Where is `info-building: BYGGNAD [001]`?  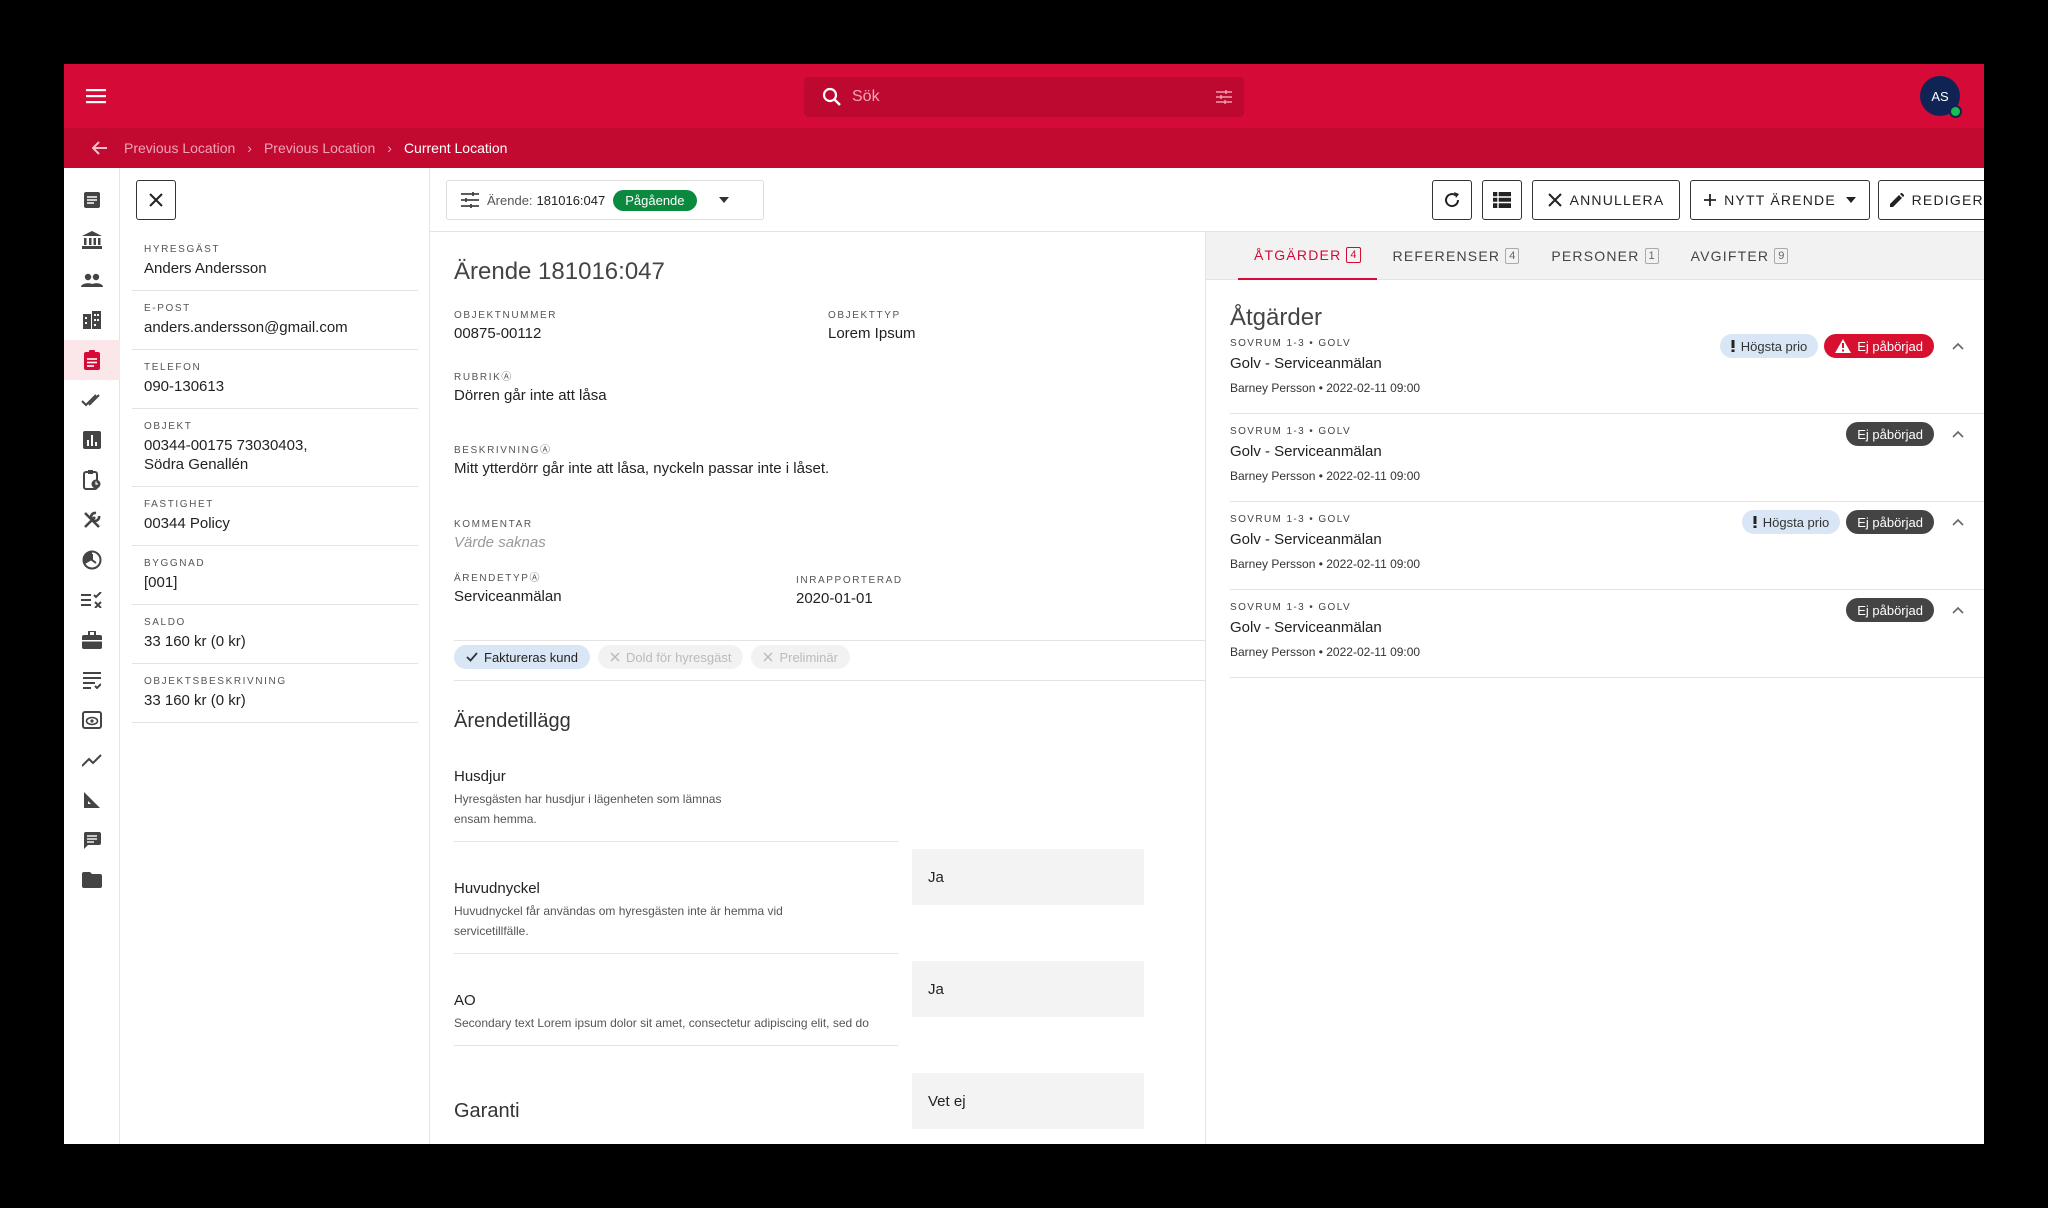 info-building: BYGGNAD [001] is located at coordinates (275, 575).